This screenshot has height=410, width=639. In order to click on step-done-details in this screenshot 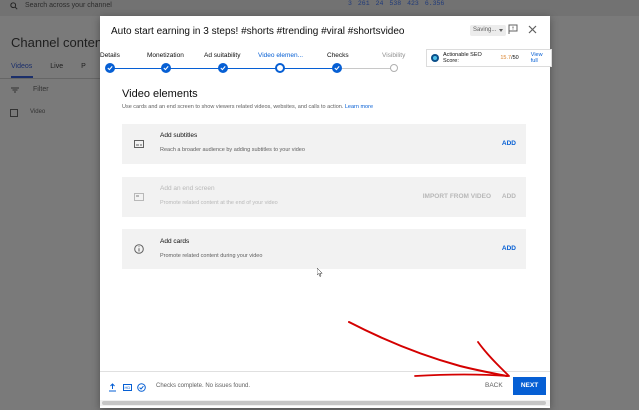, I will do `click(110, 68)`.